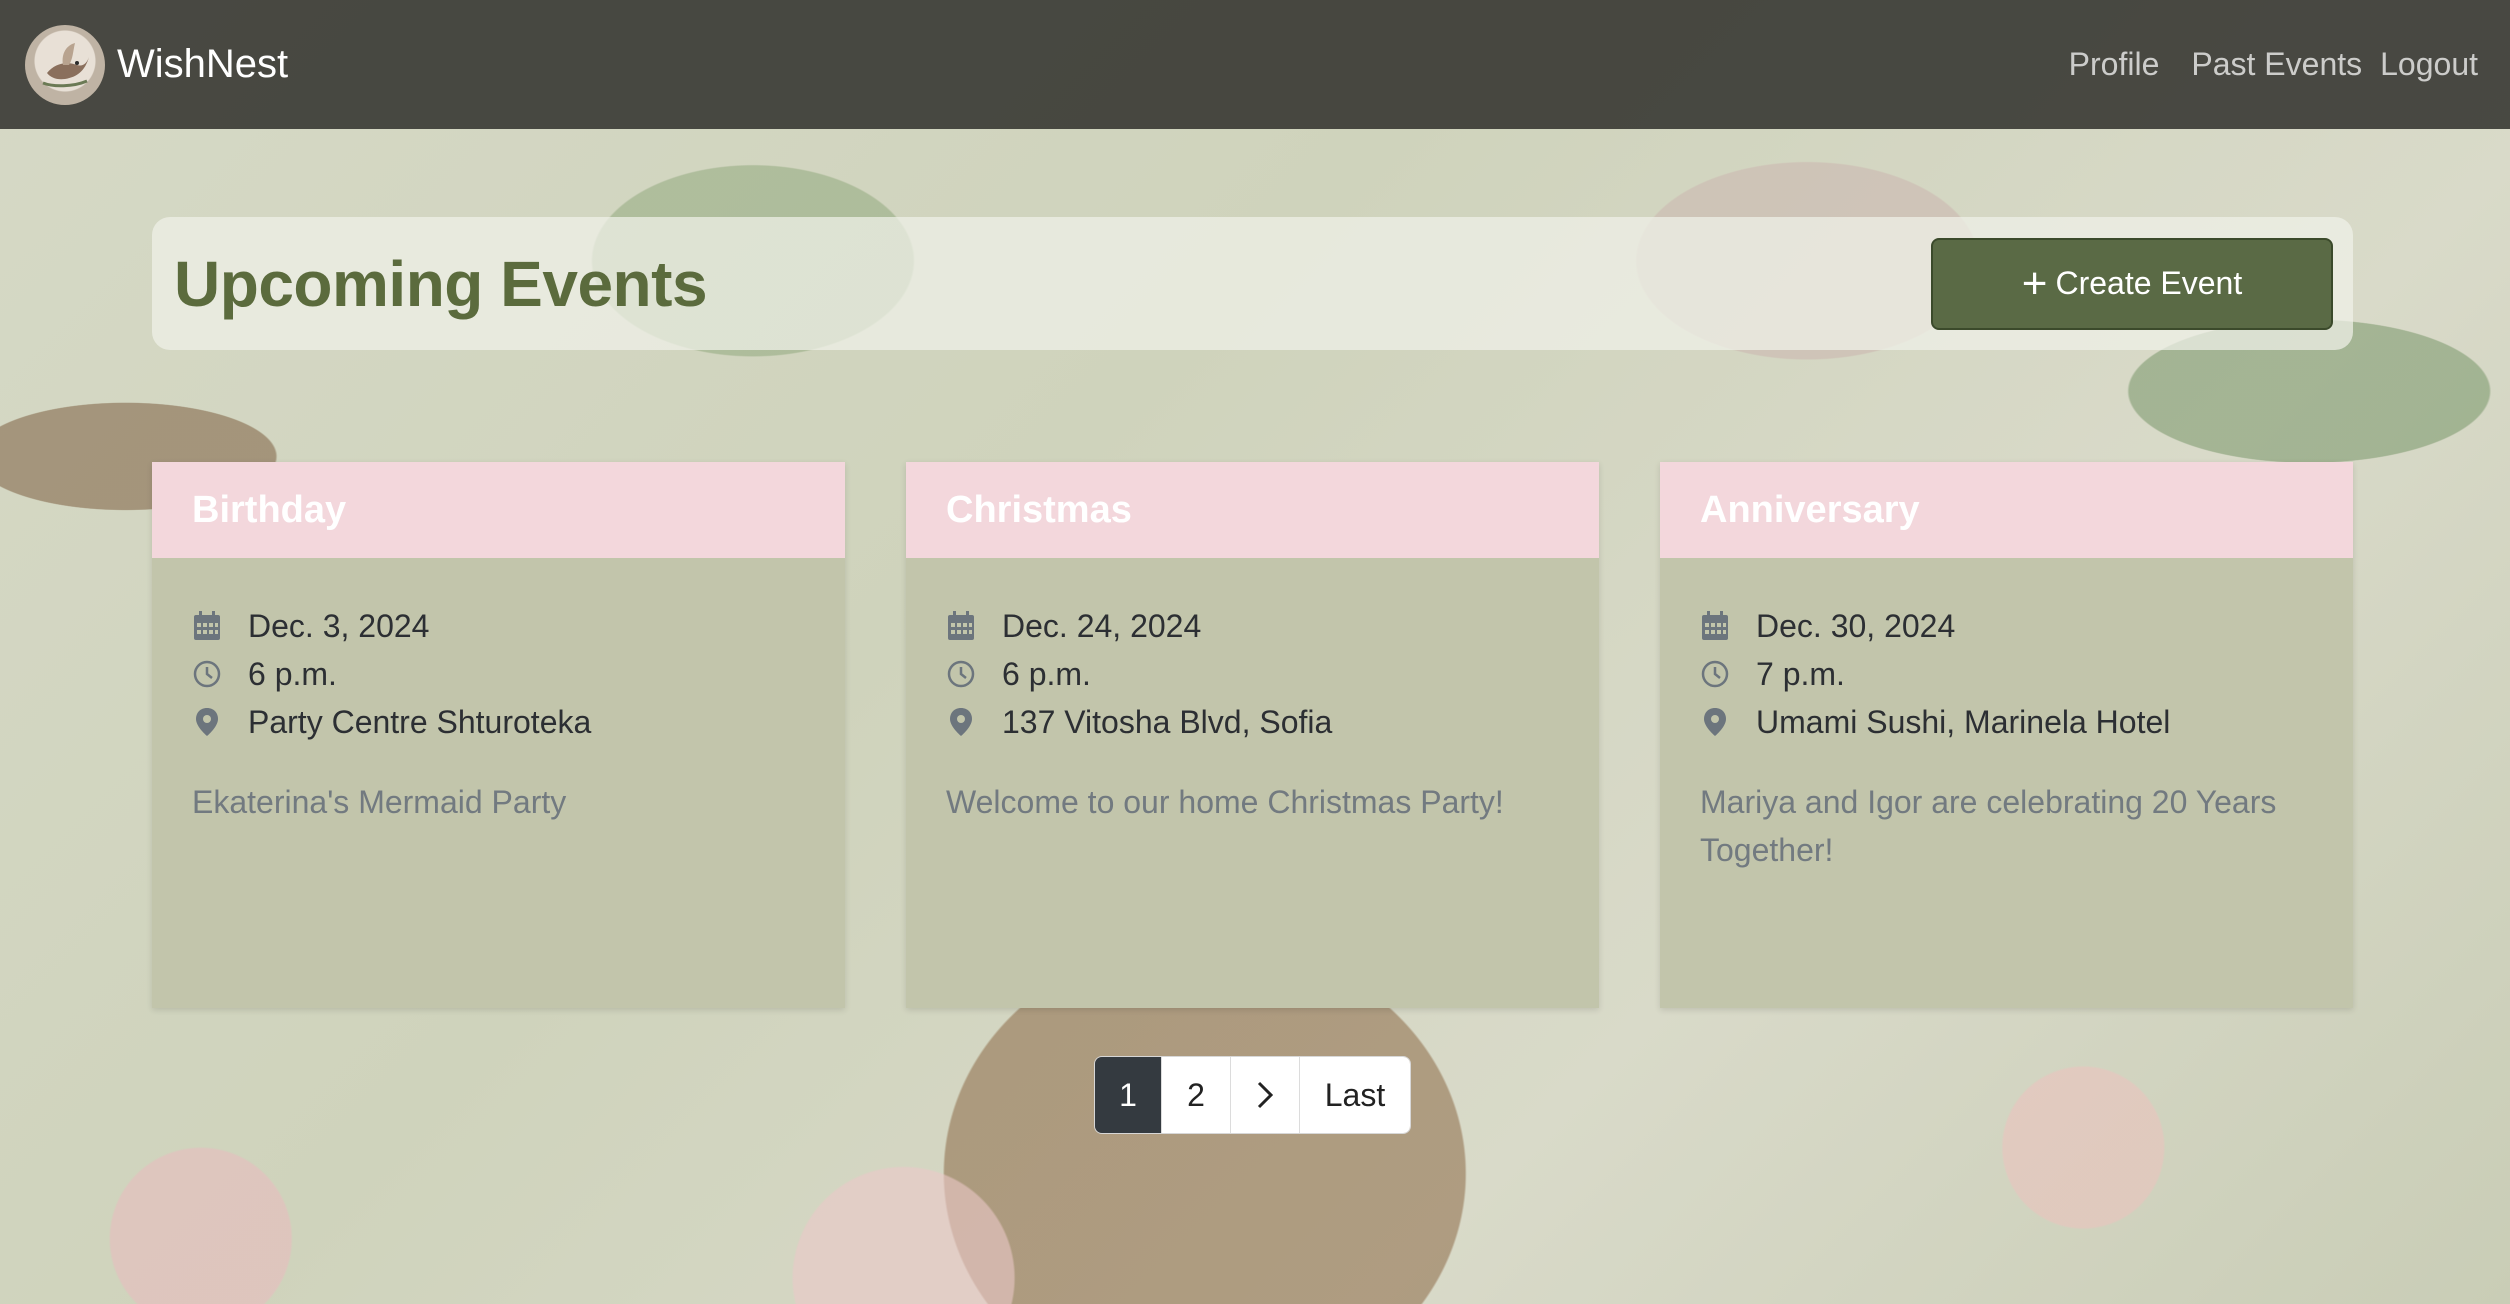 The width and height of the screenshot is (2510, 1304). Describe the element at coordinates (1252, 626) in the screenshot. I see `event-date-row: Dec. 24, 2024` at that location.